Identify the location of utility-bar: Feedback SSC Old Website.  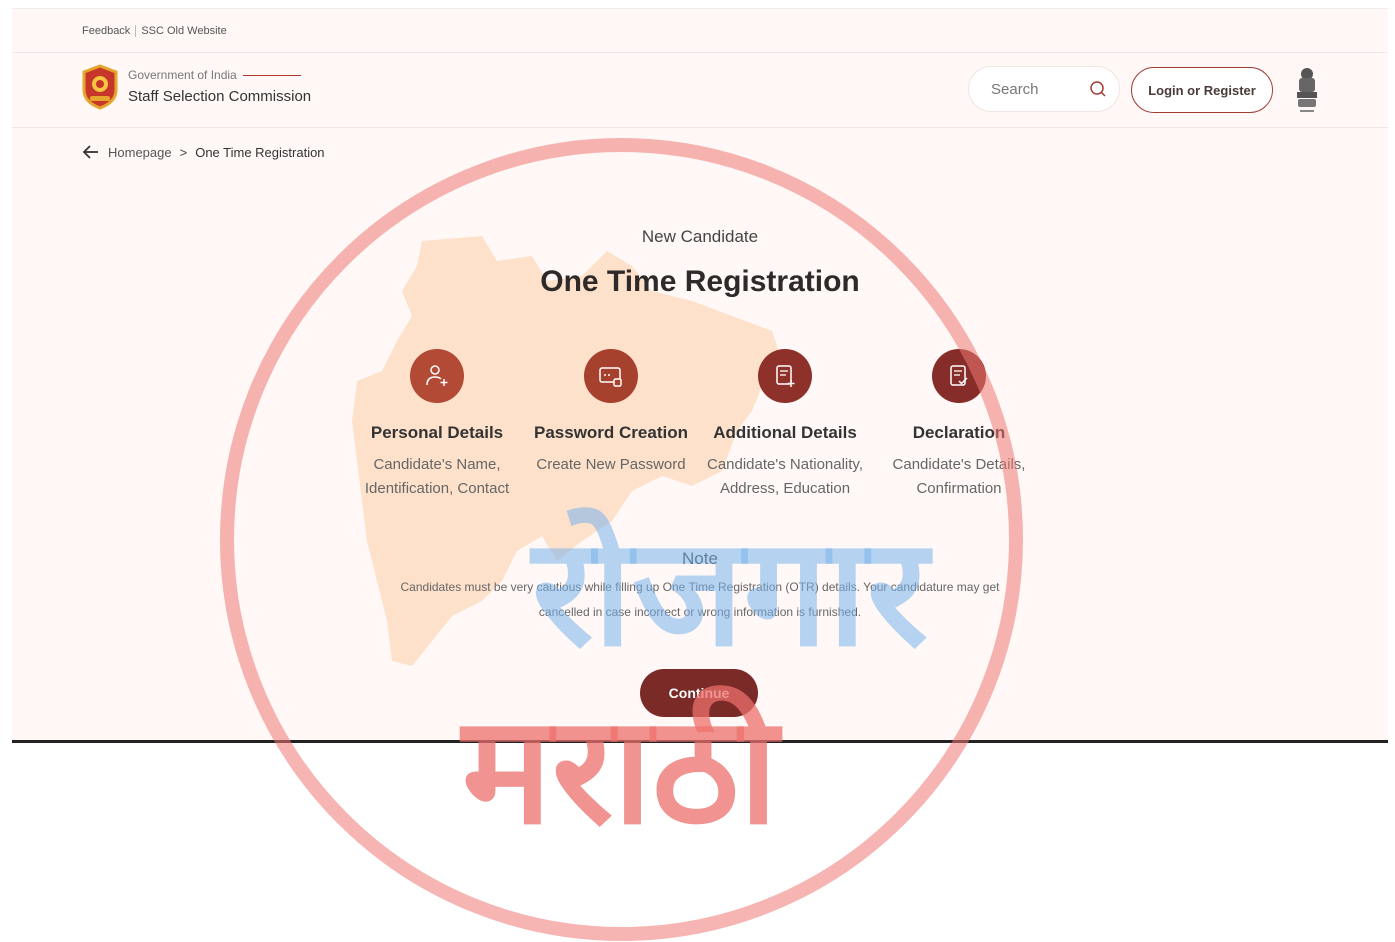
(700, 31).